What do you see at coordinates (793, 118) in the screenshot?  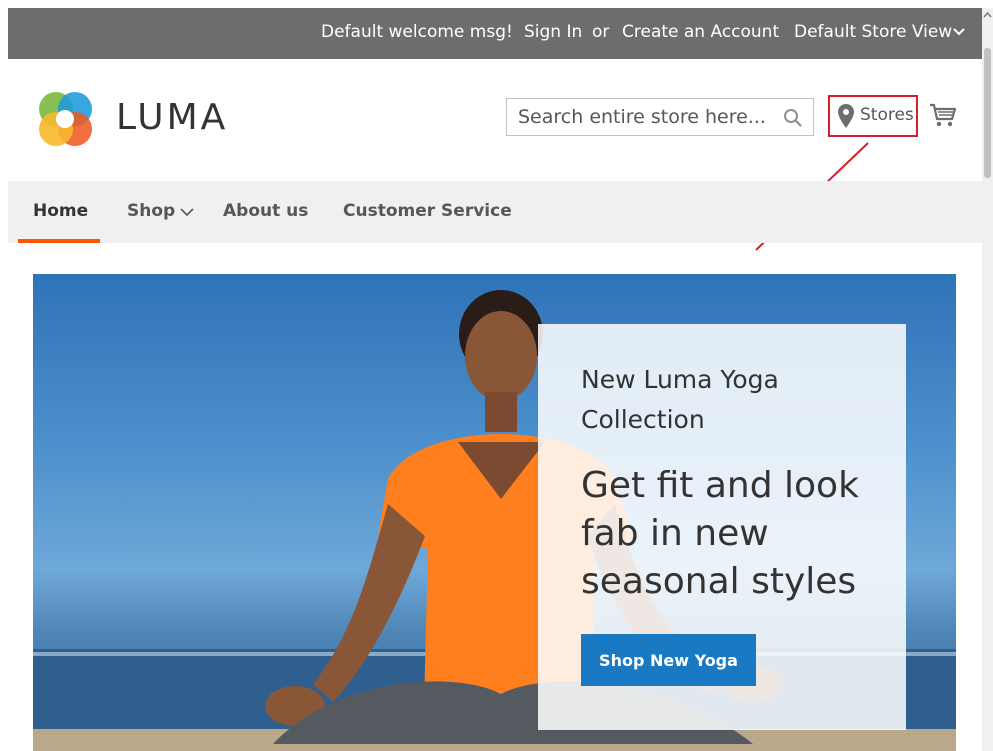 I see `search-icon` at bounding box center [793, 118].